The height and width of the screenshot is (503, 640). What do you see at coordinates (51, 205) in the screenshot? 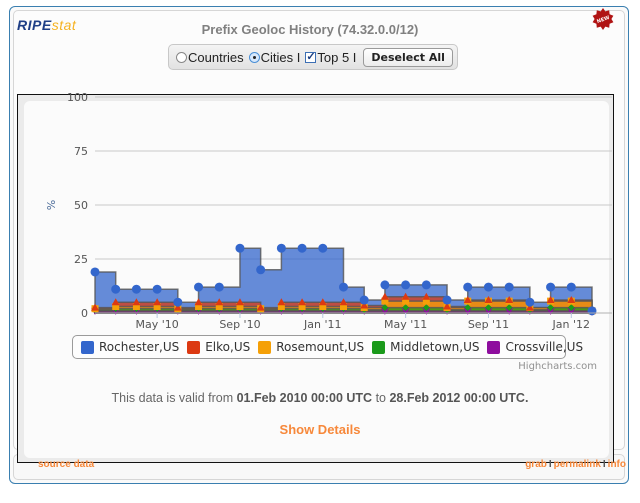
I see `y-axis-title: %` at bounding box center [51, 205].